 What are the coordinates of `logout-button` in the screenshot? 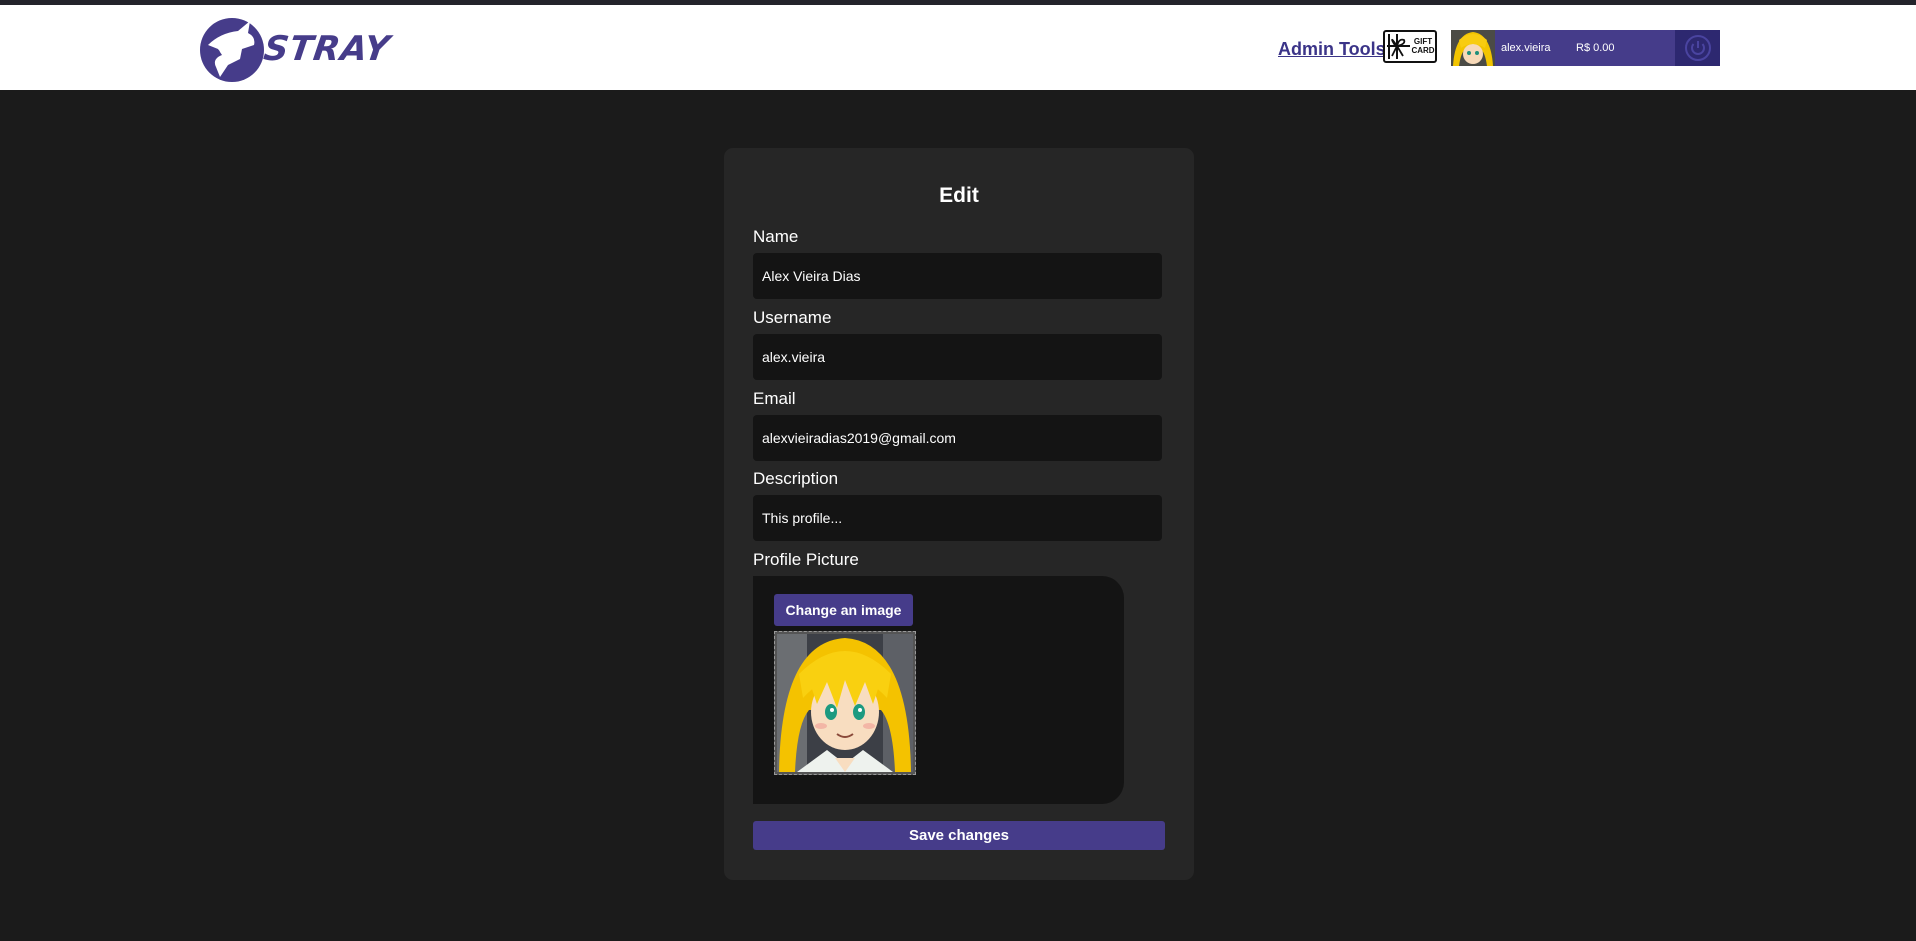 It's located at (1697, 48).